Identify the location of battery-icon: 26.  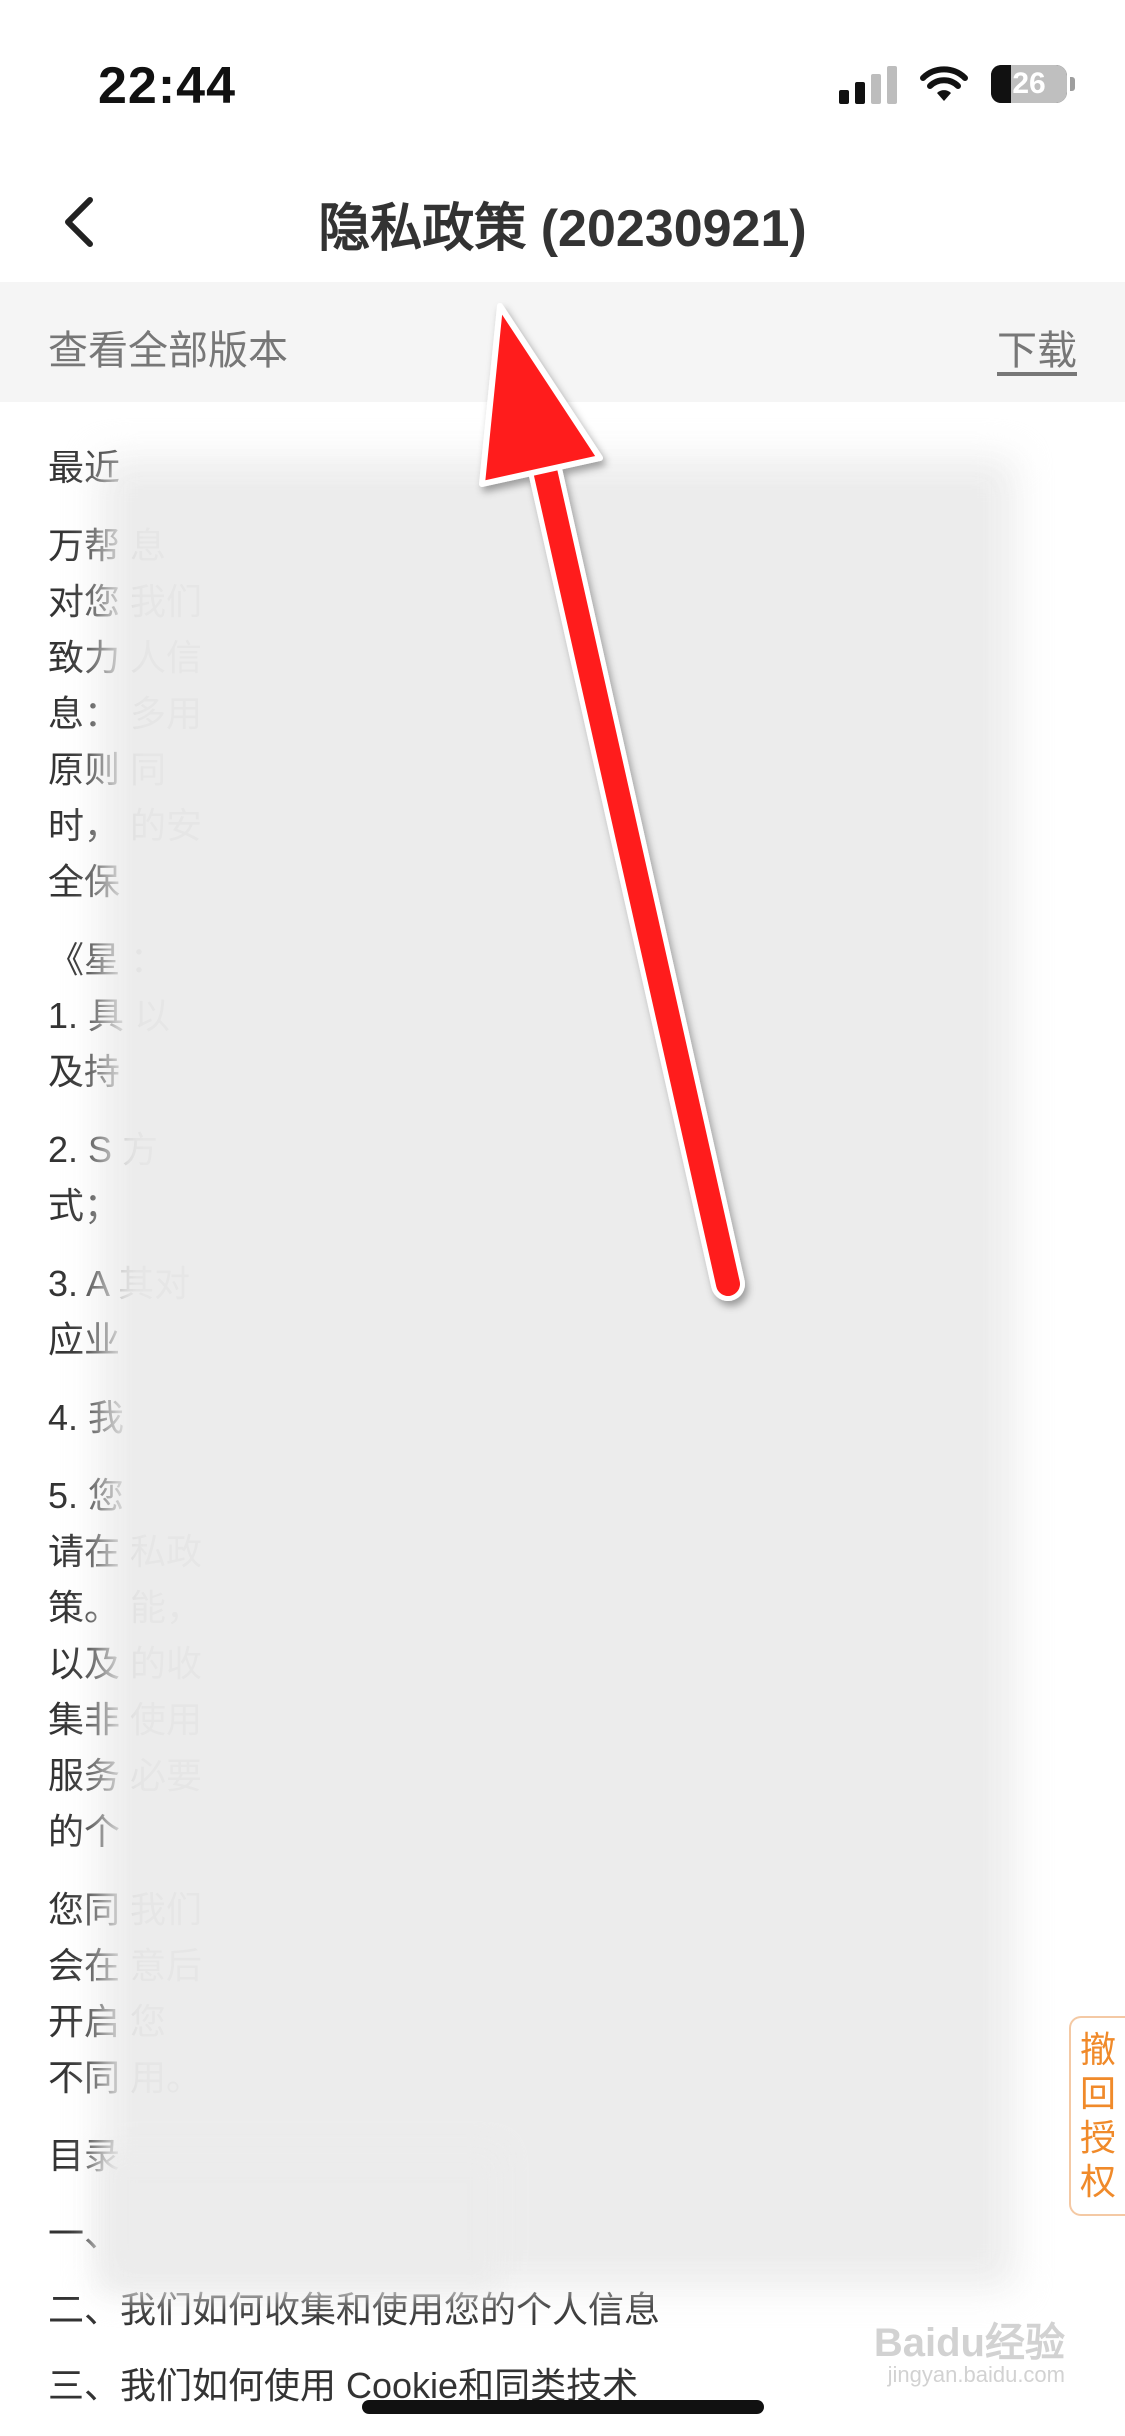
(1033, 84).